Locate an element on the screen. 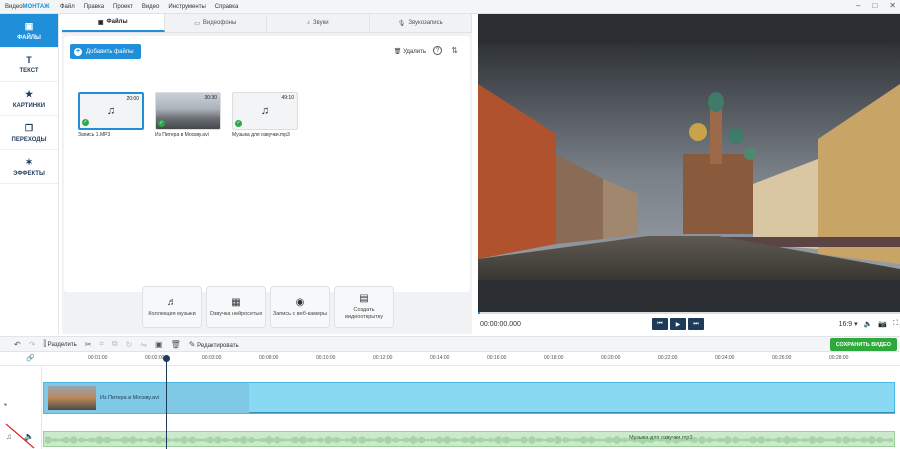 The height and width of the screenshot is (449, 900). edit-button: ✎ Редактировать is located at coordinates (214, 344).